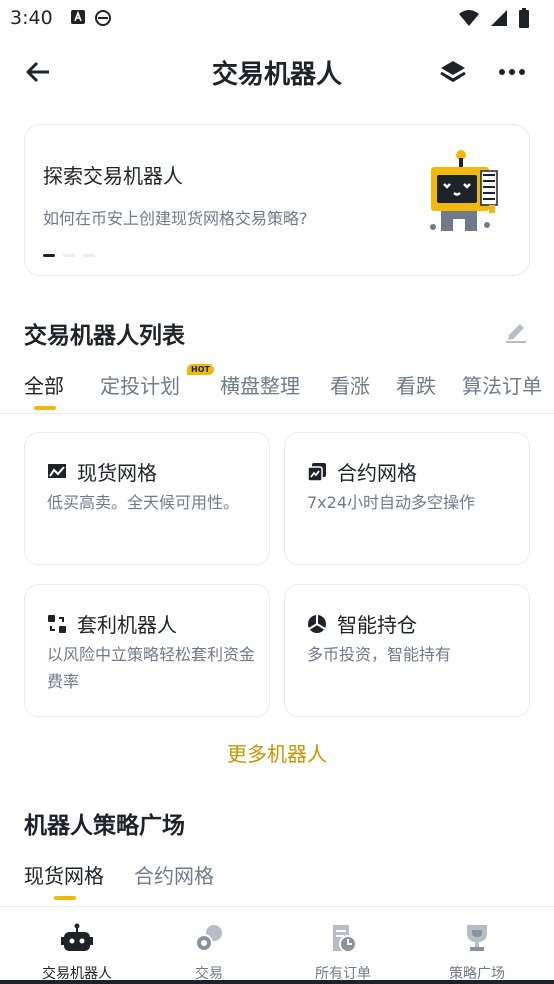 The image size is (554, 984). What do you see at coordinates (64, 874) in the screenshot?
I see `tab-spot-grid: 现货网格` at bounding box center [64, 874].